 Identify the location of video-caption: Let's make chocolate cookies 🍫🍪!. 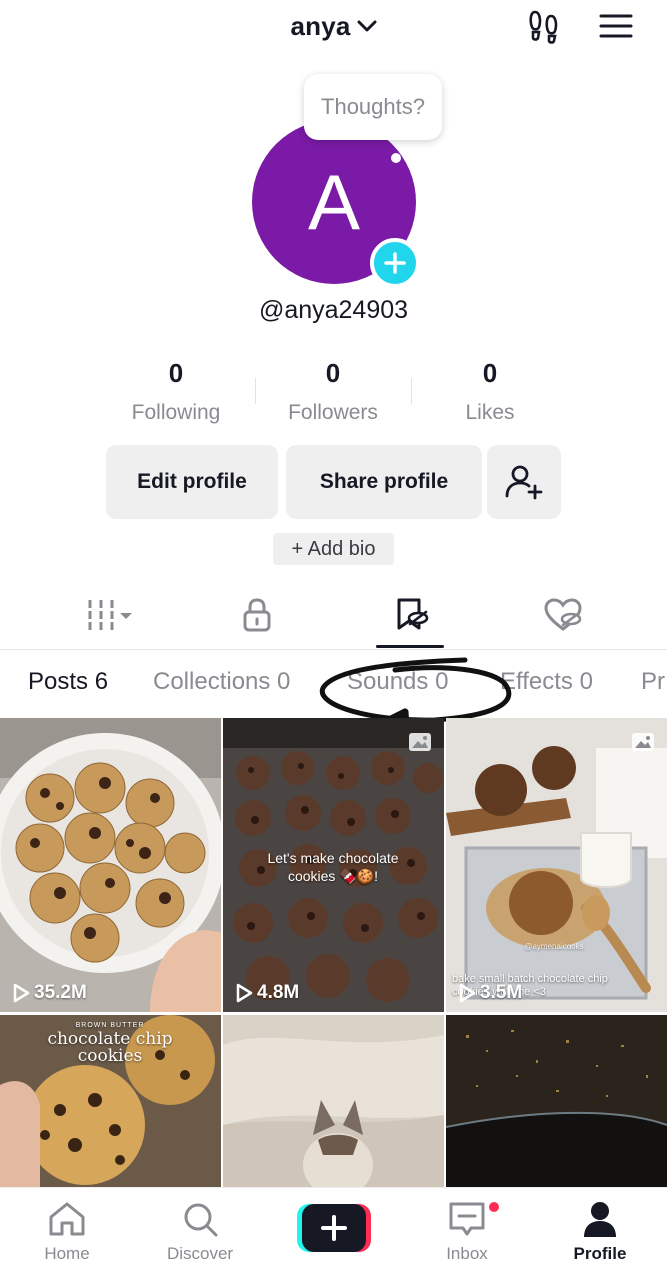
(333, 867).